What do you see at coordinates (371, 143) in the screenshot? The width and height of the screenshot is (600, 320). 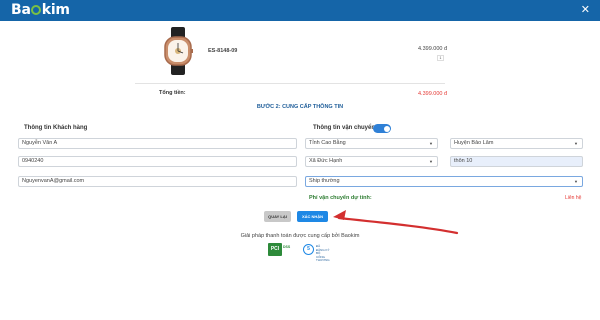 I see `province-select: Tỉnh Cao Bằng ▼` at bounding box center [371, 143].